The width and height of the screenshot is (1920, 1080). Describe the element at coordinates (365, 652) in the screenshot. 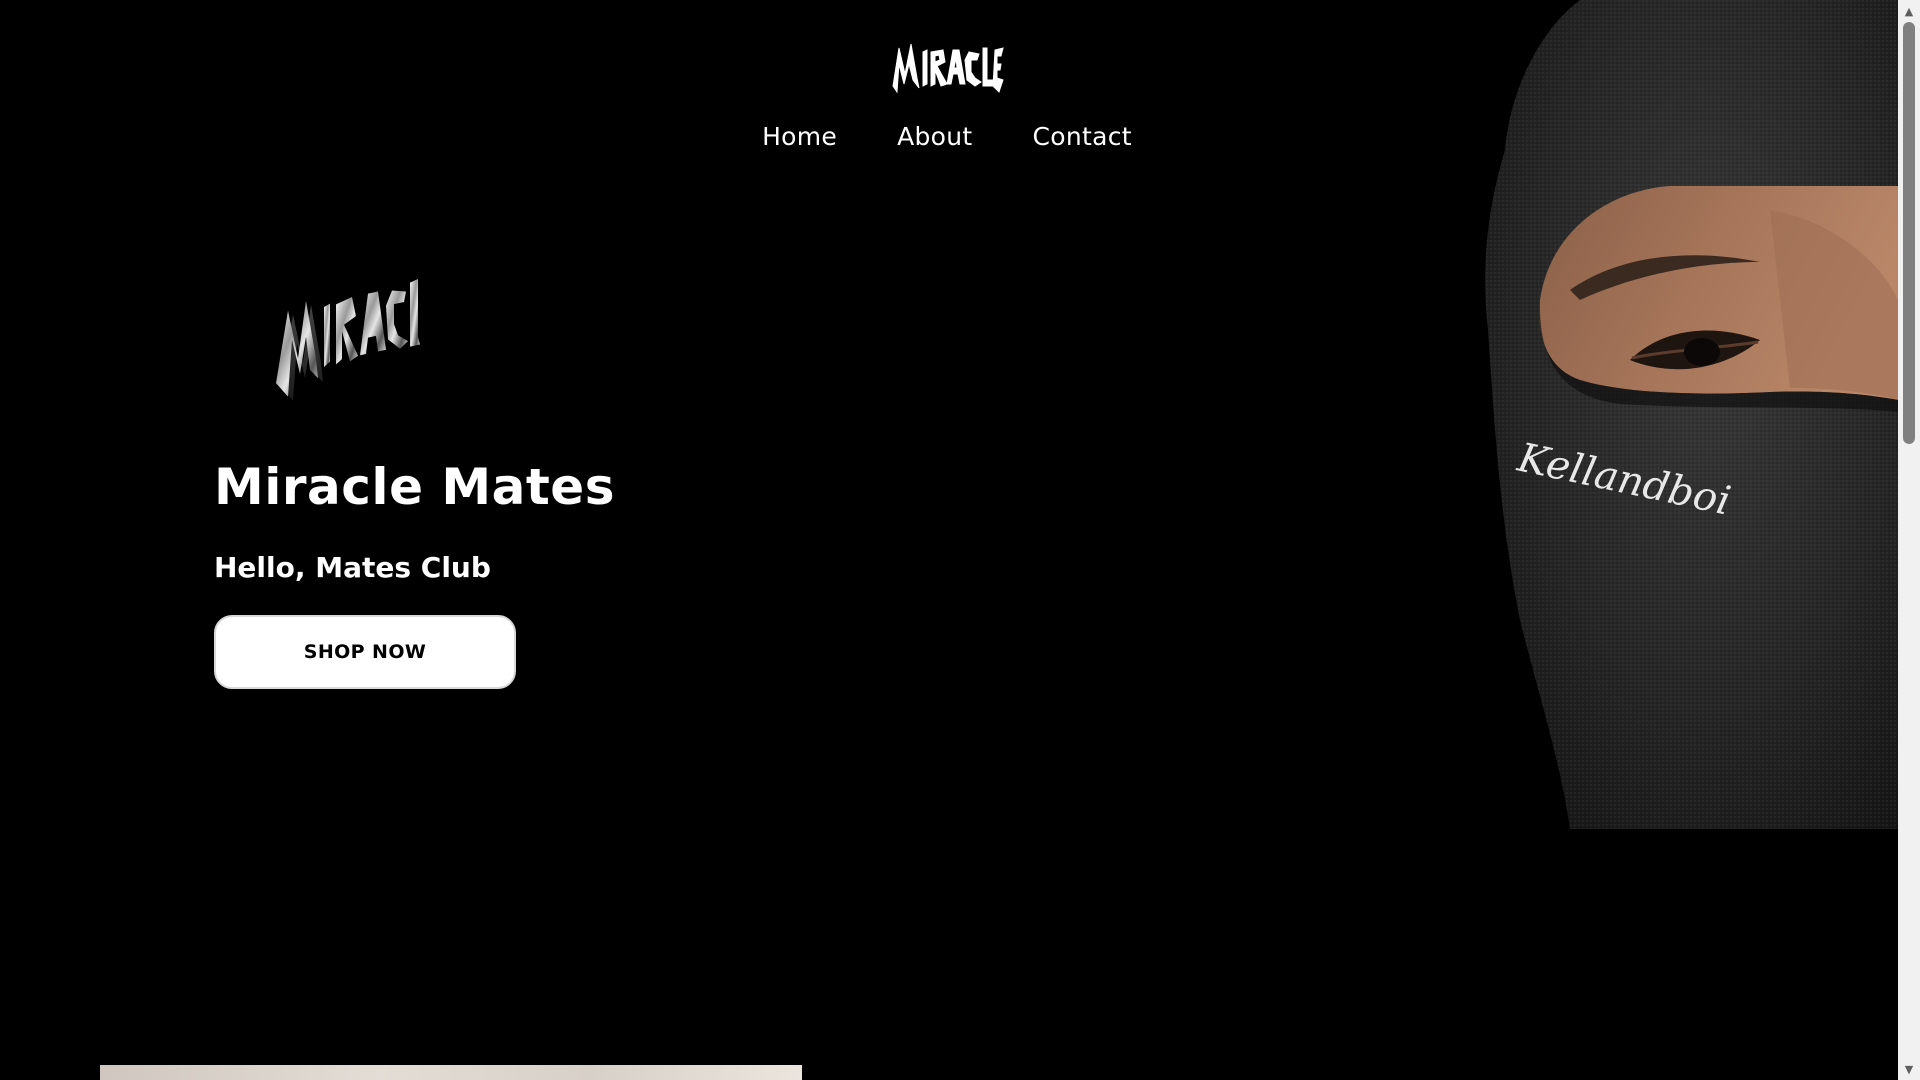

I see `shop-now-button: SHOP NOW` at that location.